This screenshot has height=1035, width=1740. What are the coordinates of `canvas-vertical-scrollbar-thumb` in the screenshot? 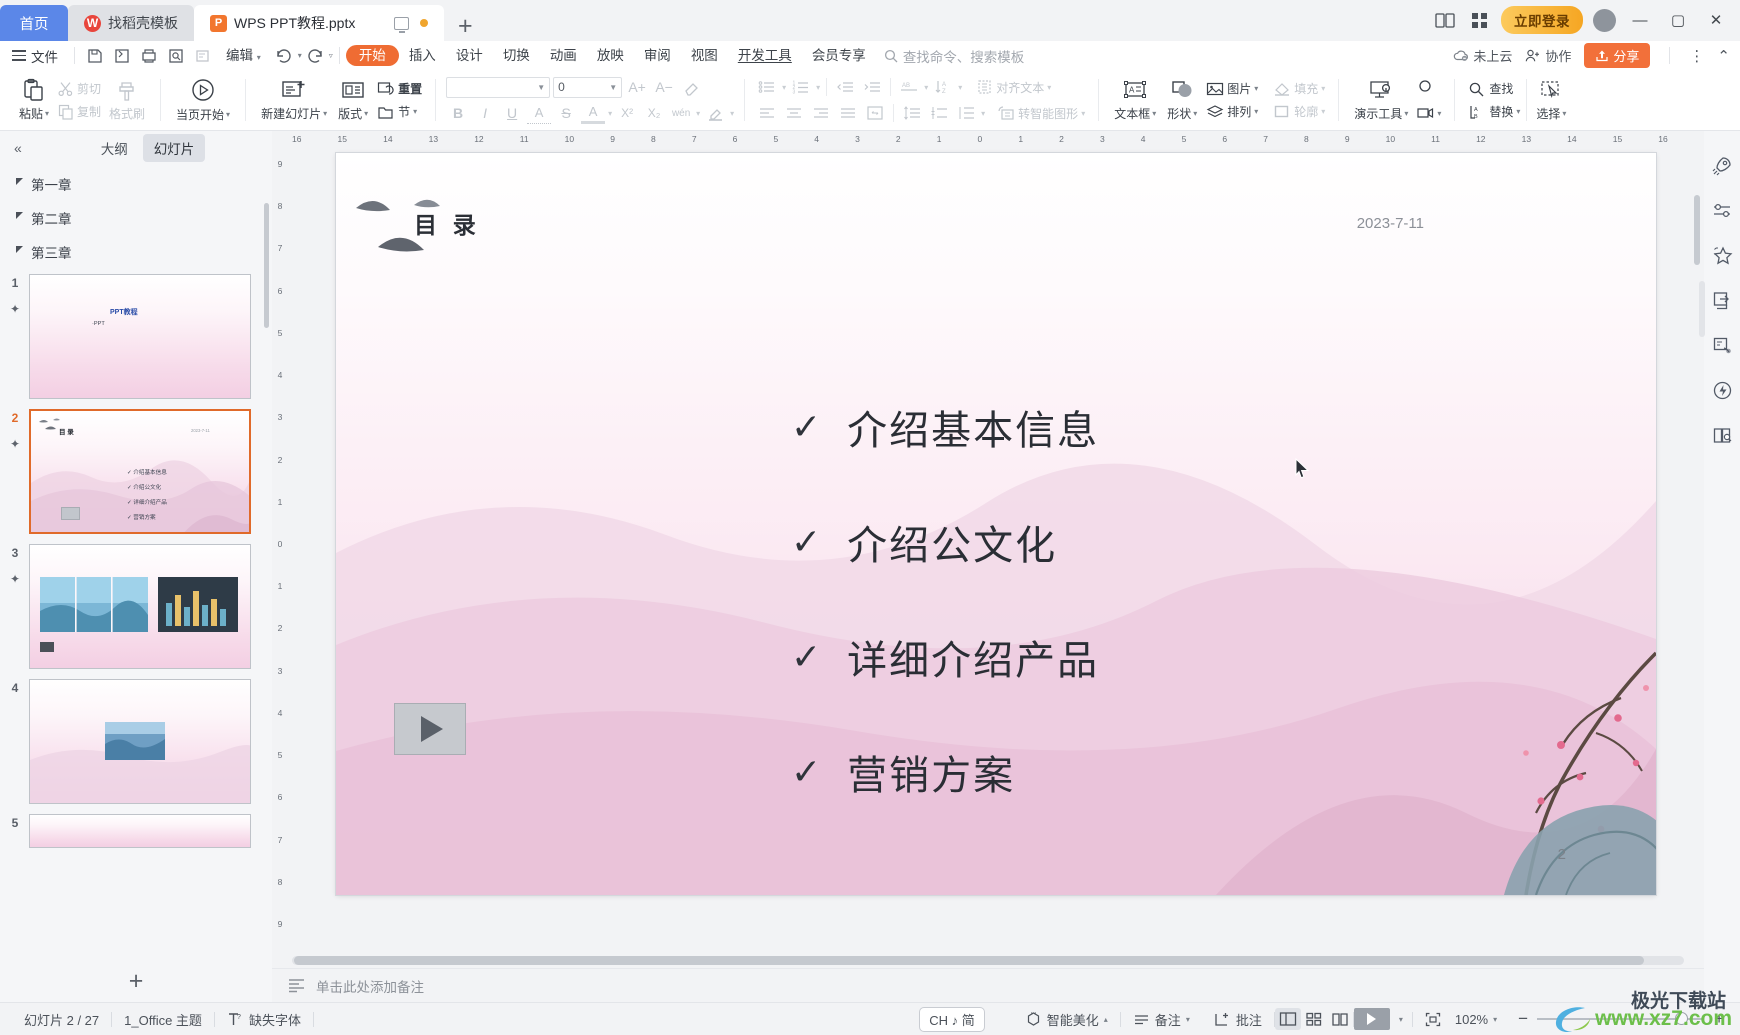 It's located at (1697, 230).